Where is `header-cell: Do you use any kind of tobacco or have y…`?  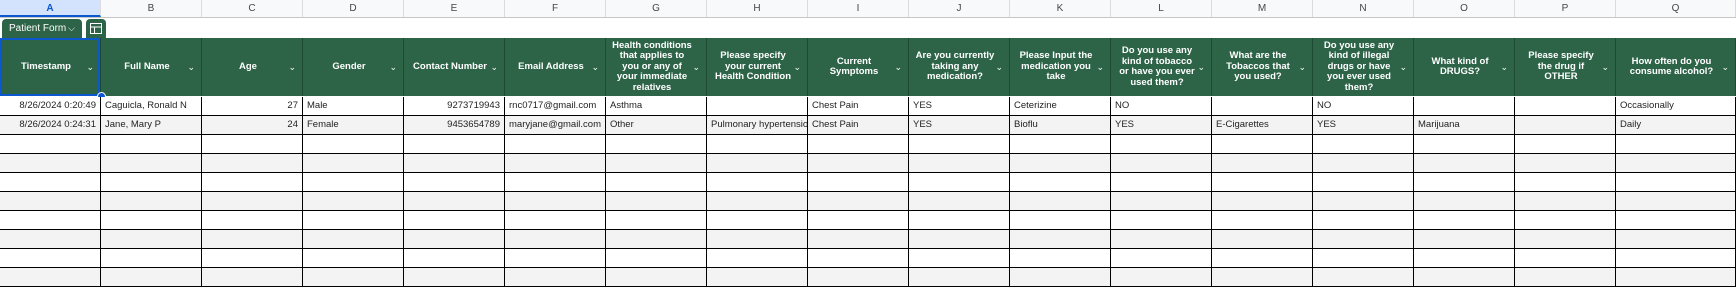 header-cell: Do you use any kind of tobacco or have y… is located at coordinates (1161, 67).